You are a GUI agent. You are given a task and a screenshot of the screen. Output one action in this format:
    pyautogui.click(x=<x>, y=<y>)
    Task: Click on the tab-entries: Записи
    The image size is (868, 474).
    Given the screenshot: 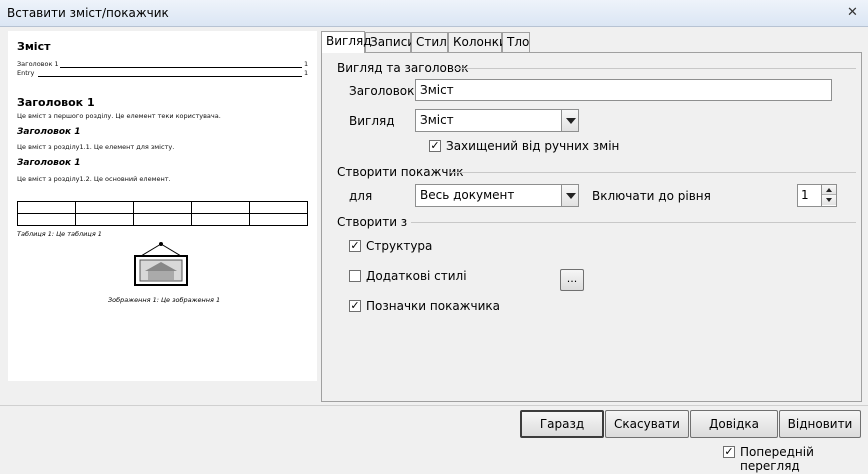 What is the action you would take?
    pyautogui.click(x=390, y=42)
    